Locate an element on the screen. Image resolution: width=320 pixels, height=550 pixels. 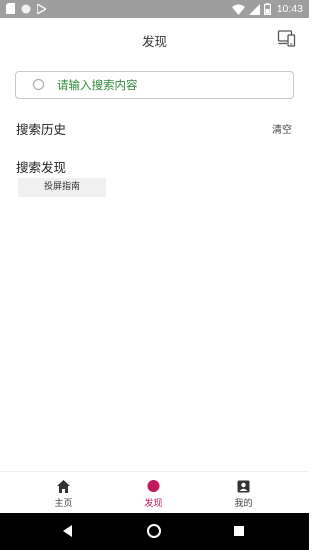
home-icon is located at coordinates (63, 486).